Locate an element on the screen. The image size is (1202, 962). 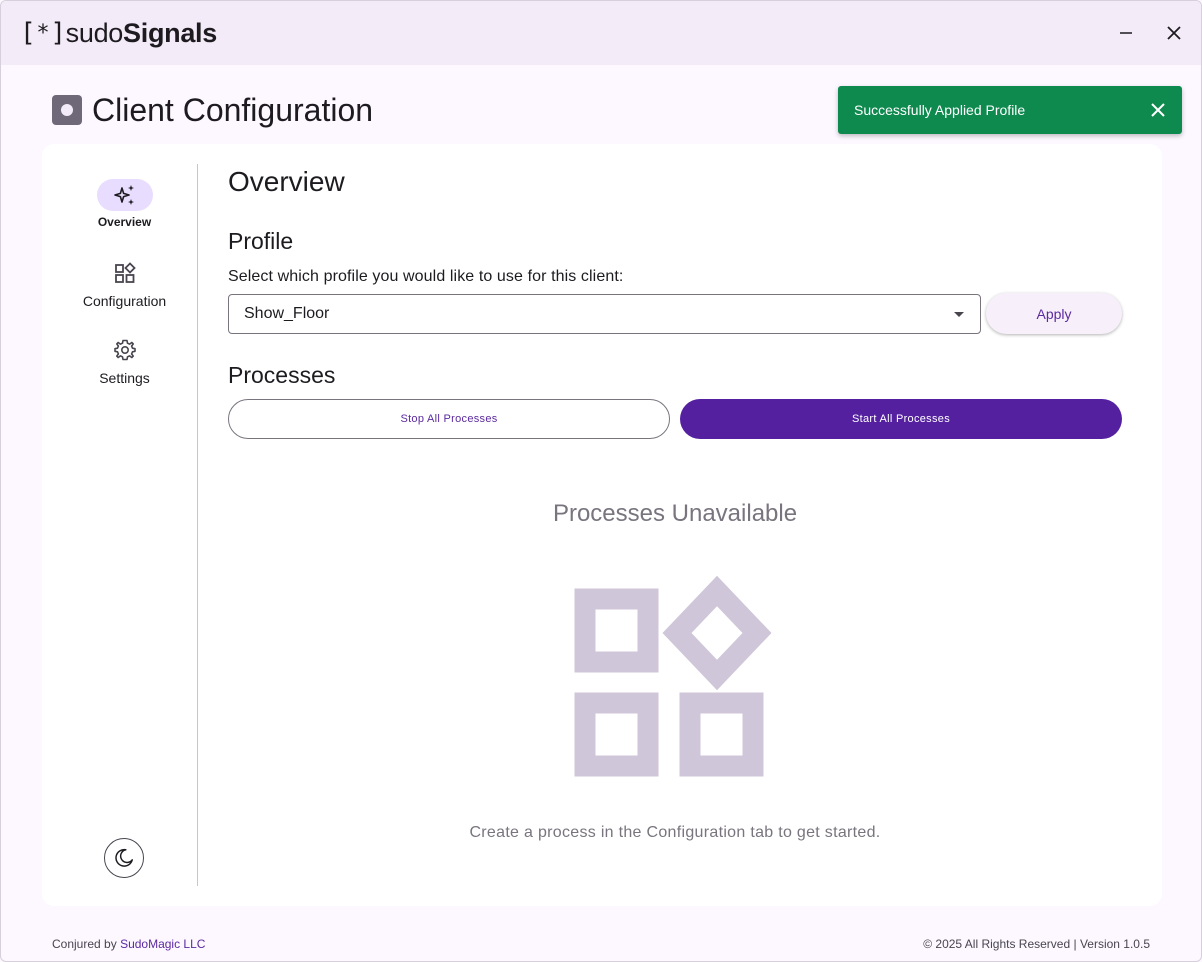
profile-select-value: Show_Floor is located at coordinates (287, 313).